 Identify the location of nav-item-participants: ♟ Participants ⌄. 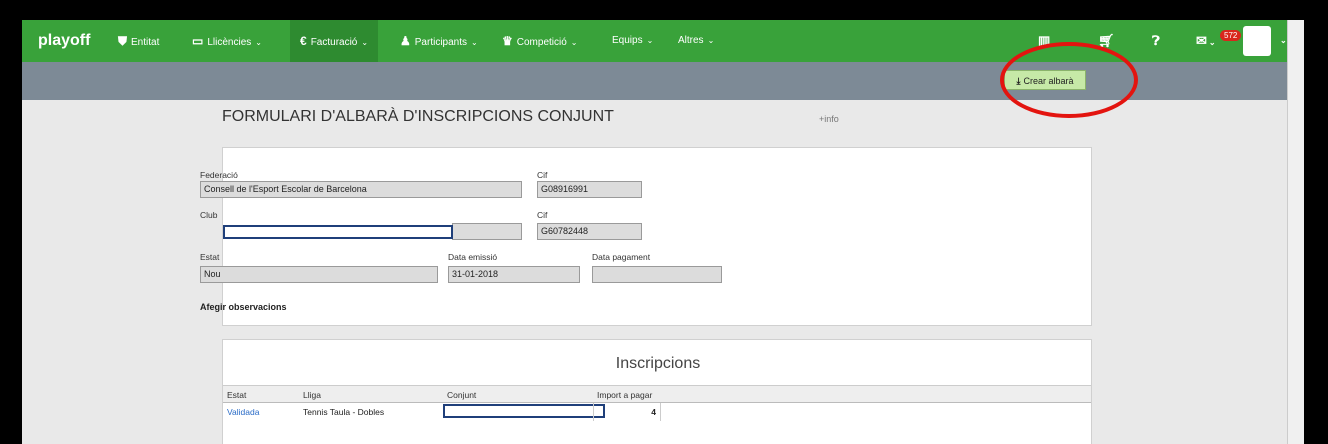
(439, 41).